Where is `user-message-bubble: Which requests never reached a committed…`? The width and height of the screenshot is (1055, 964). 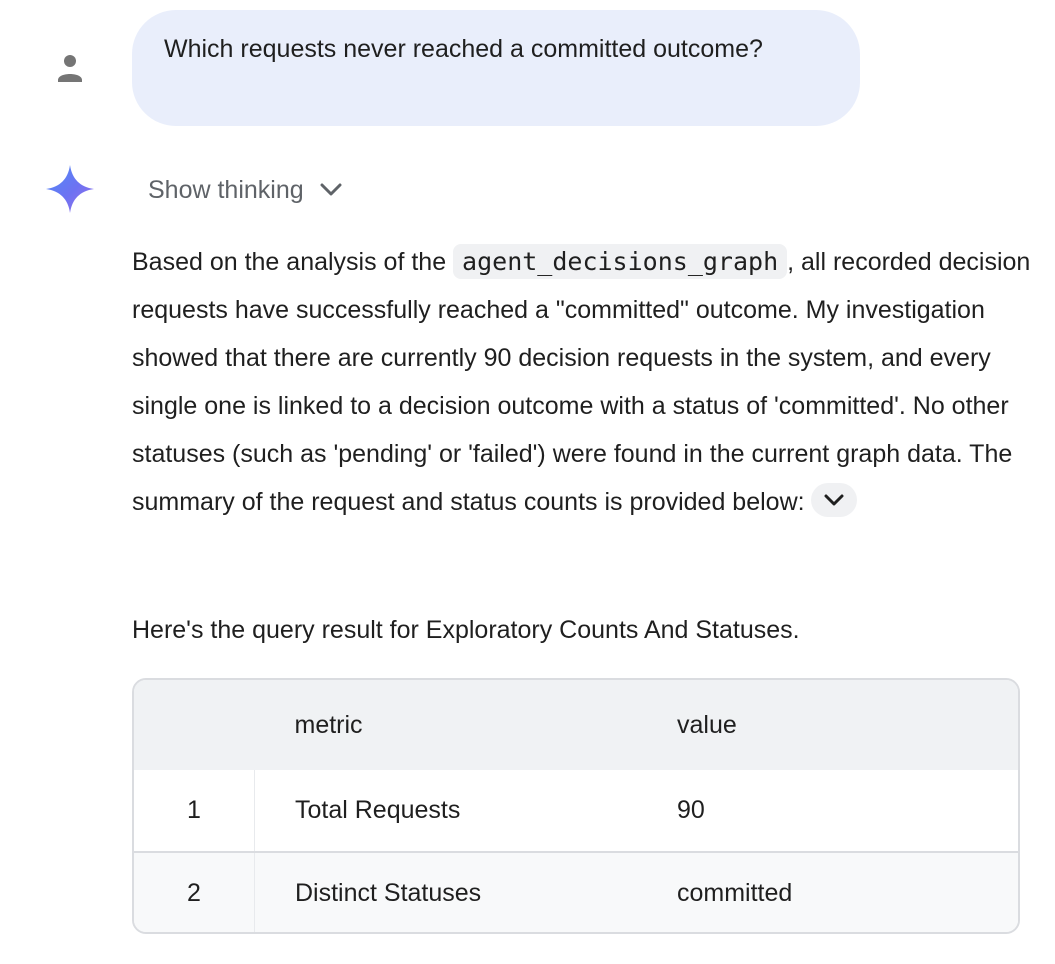
user-message-bubble: Which requests never reached a committed… is located at coordinates (496, 68).